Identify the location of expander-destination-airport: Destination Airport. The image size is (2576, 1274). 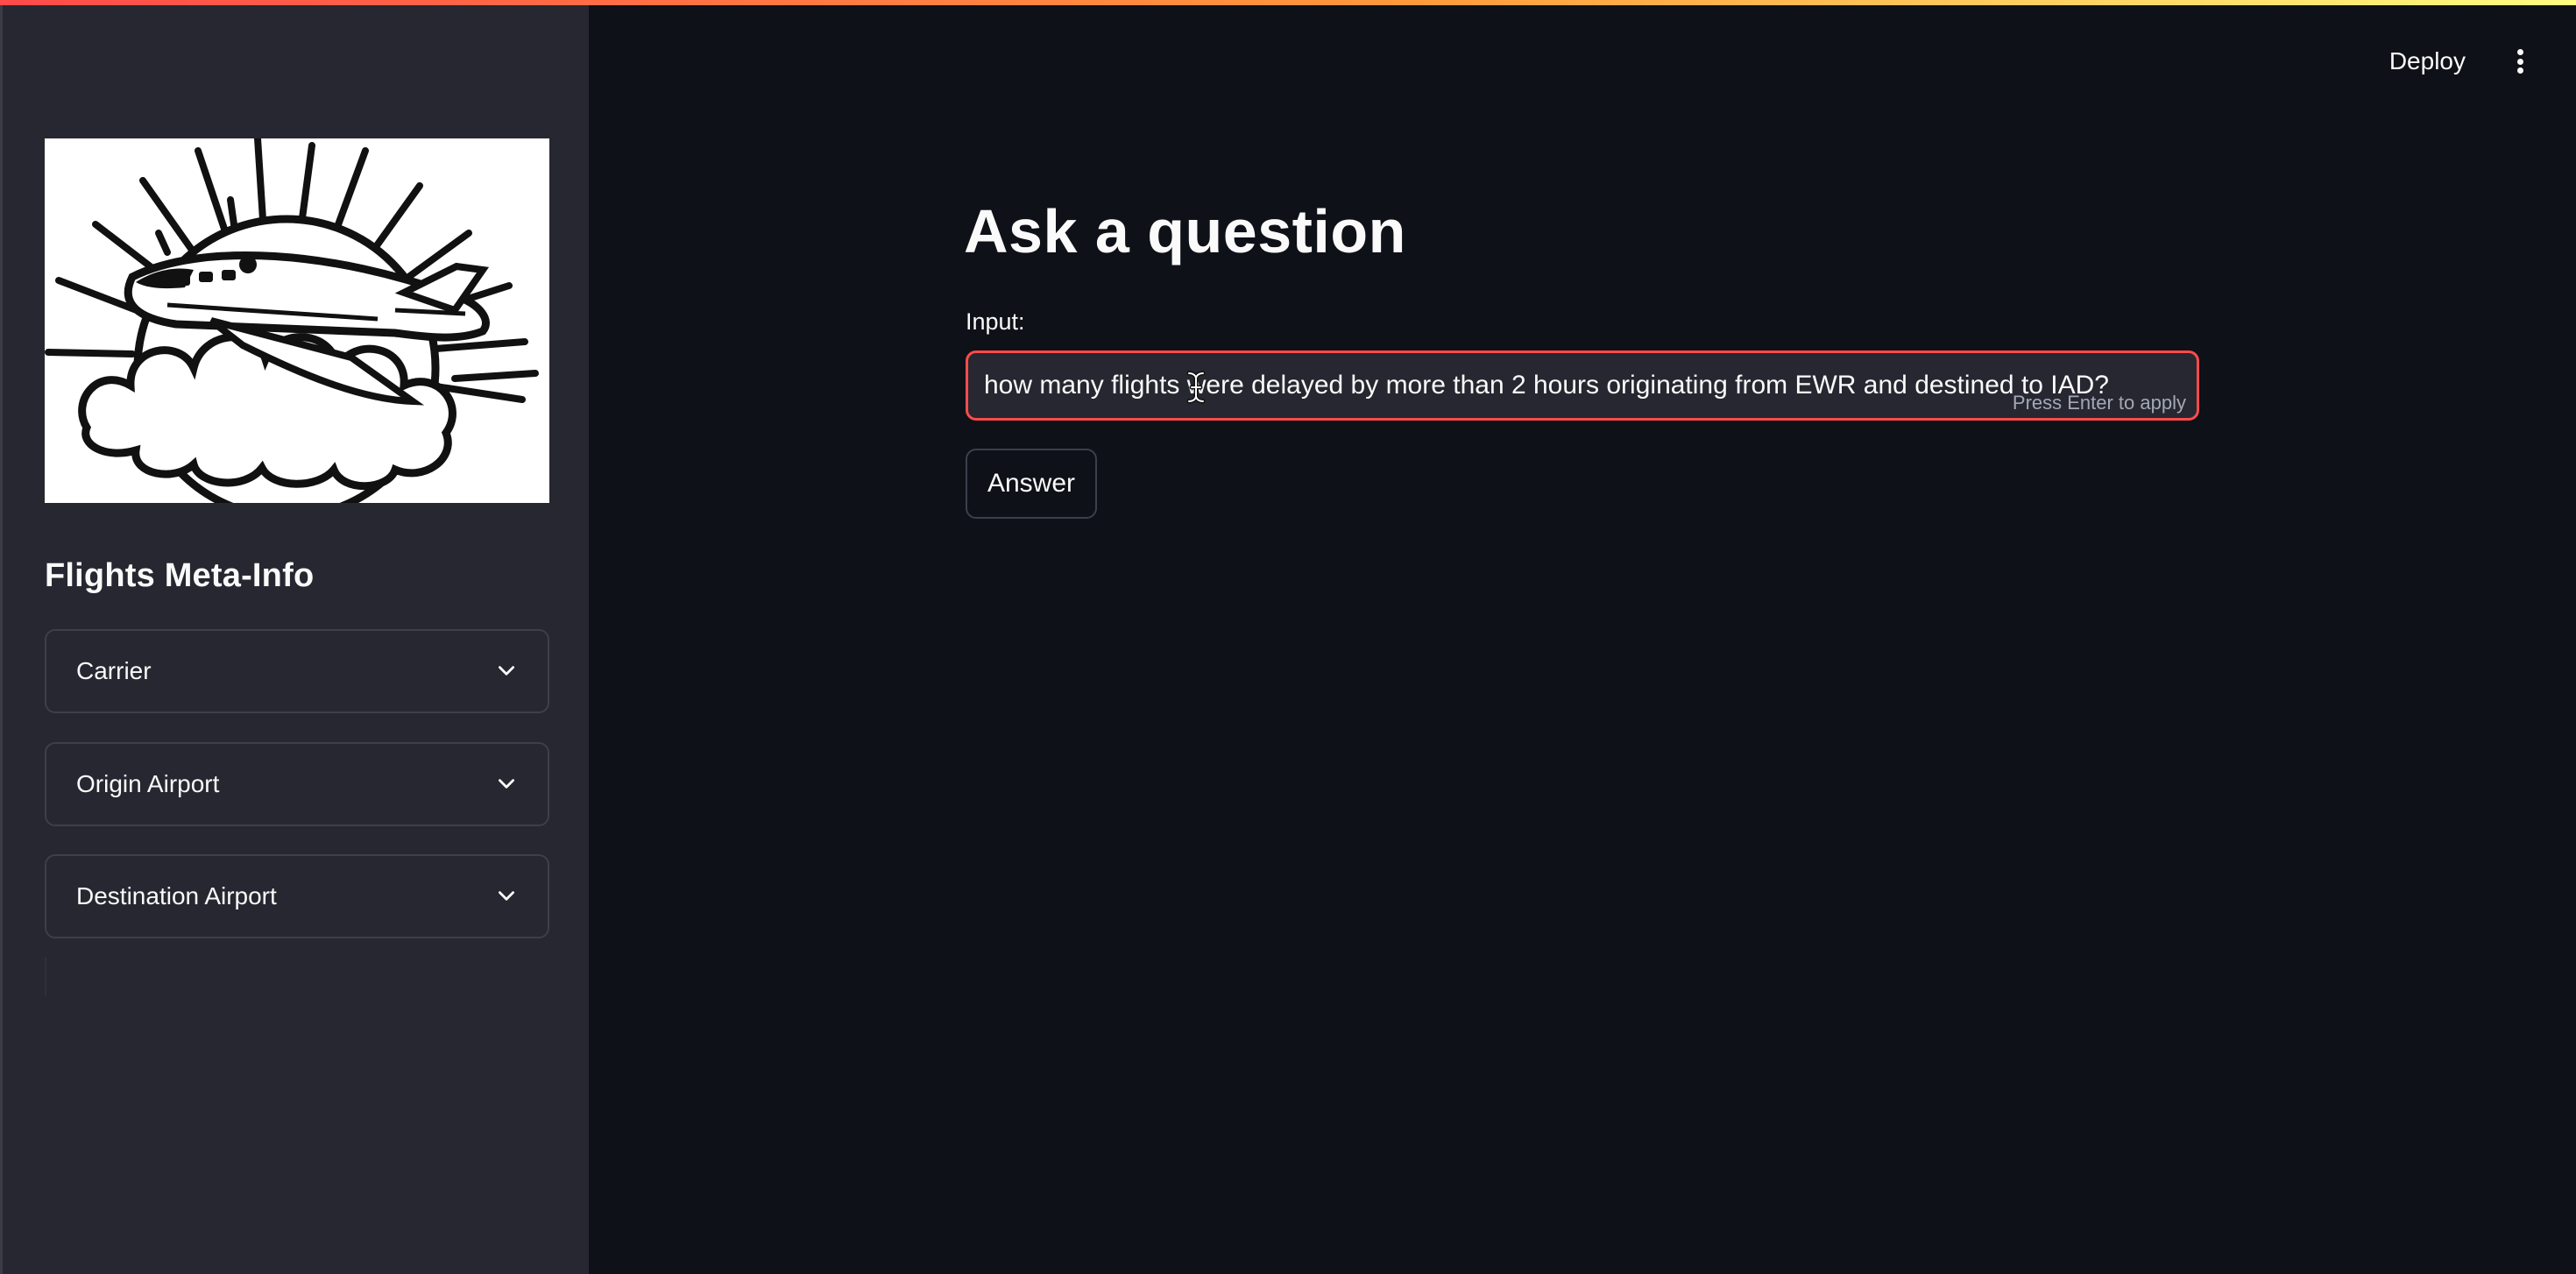
(297, 896).